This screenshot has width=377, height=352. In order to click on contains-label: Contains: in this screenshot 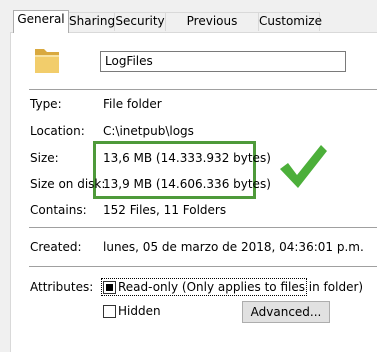, I will do `click(58, 210)`.